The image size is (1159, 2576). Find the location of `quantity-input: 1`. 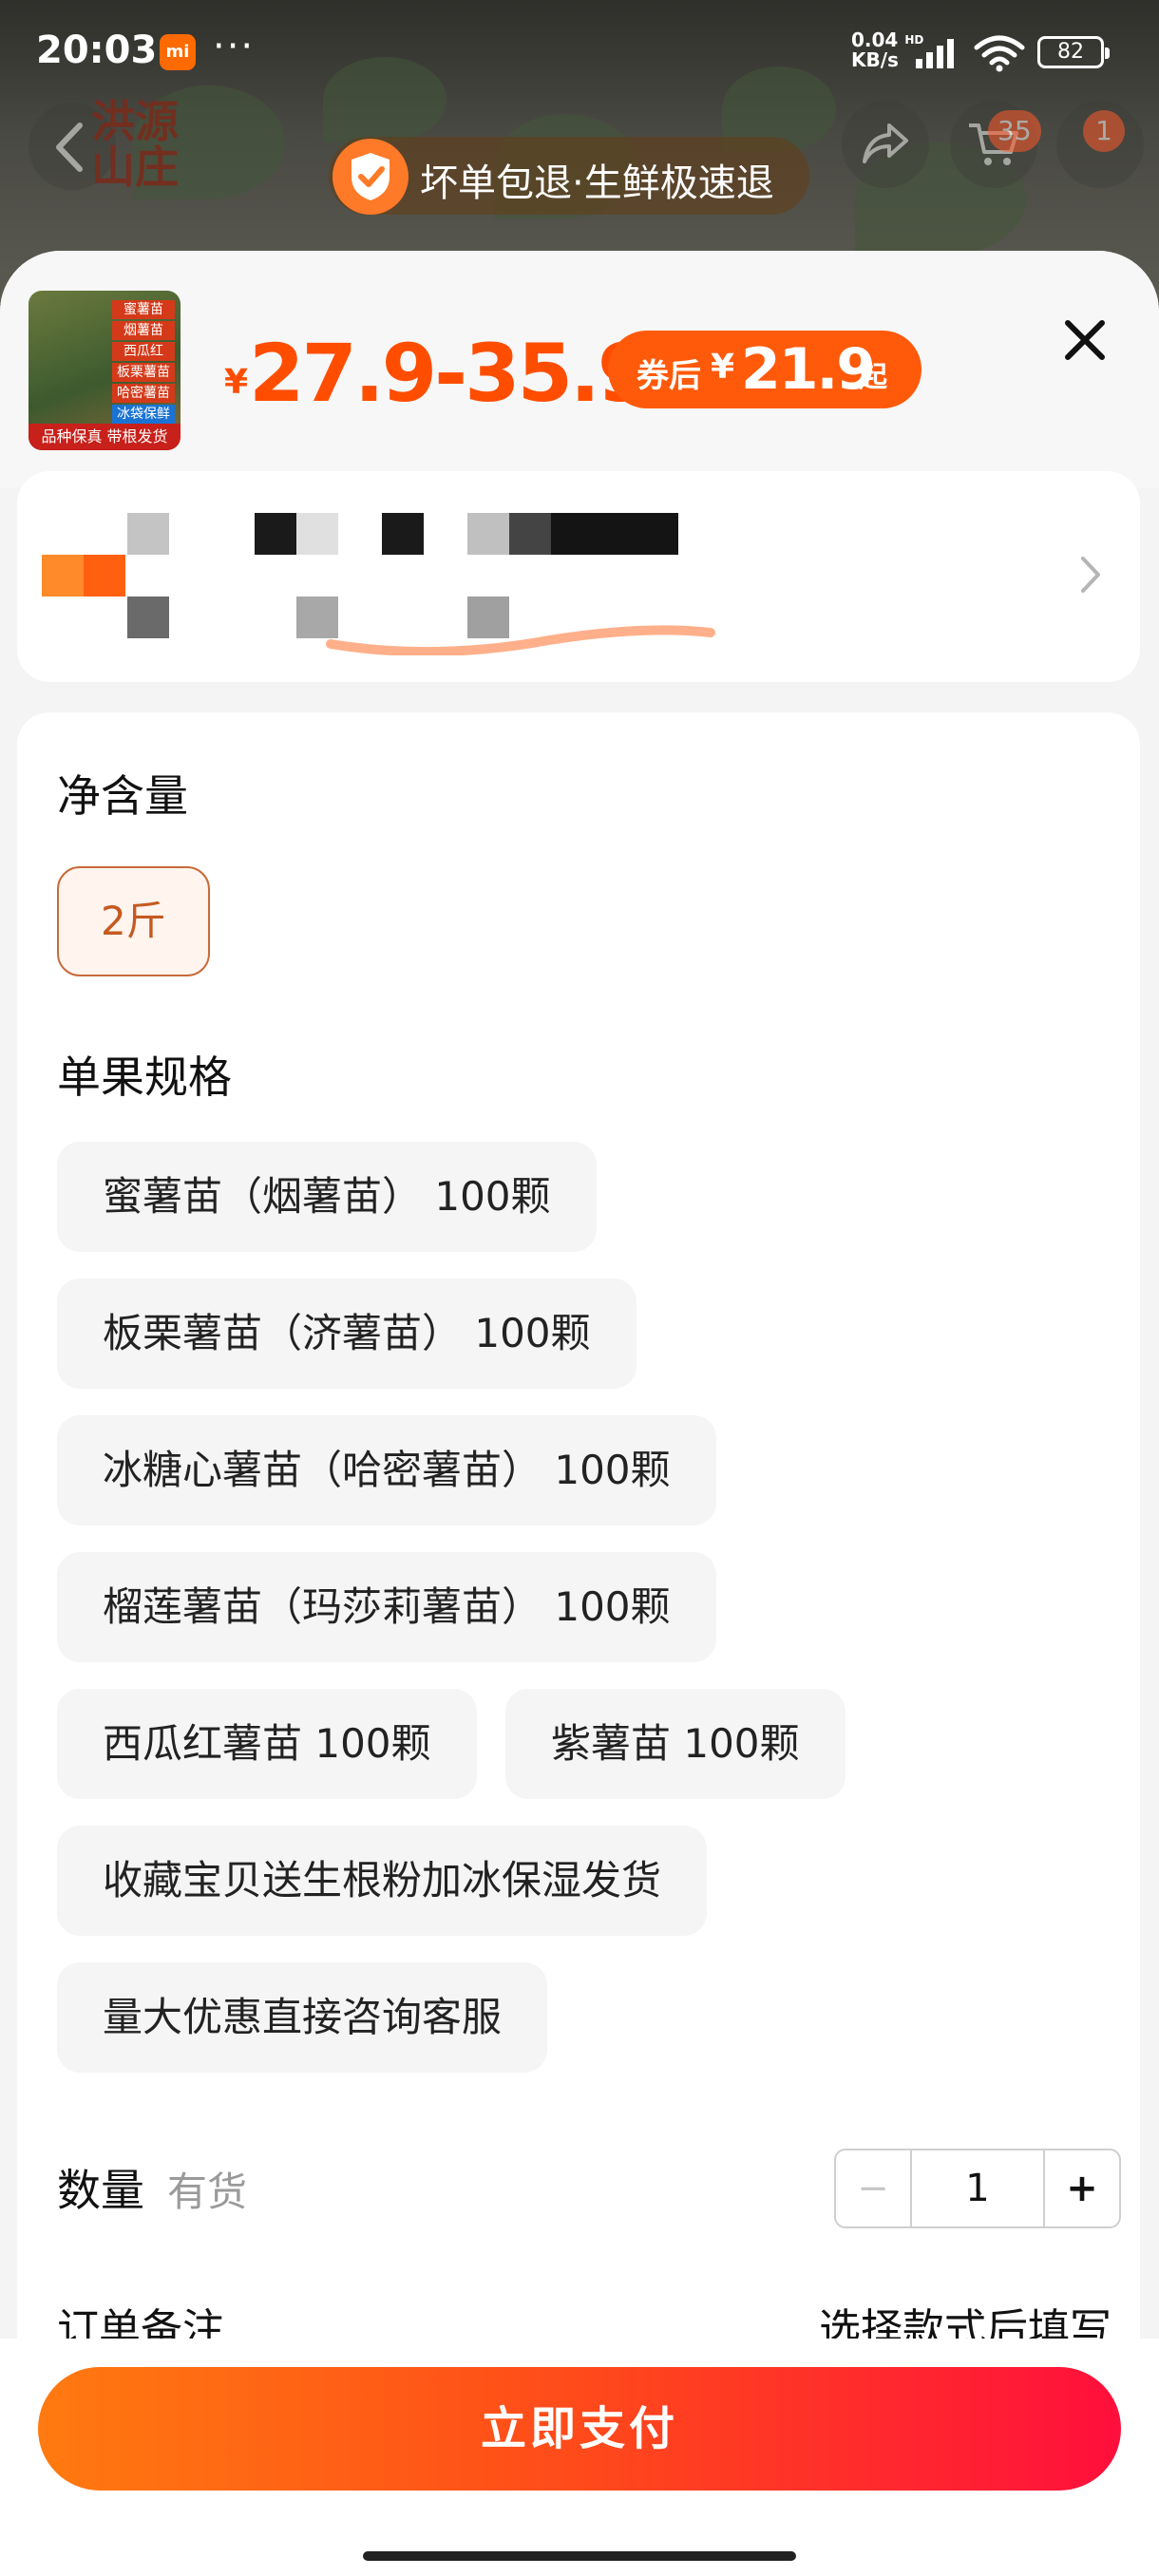

quantity-input: 1 is located at coordinates (977, 2188).